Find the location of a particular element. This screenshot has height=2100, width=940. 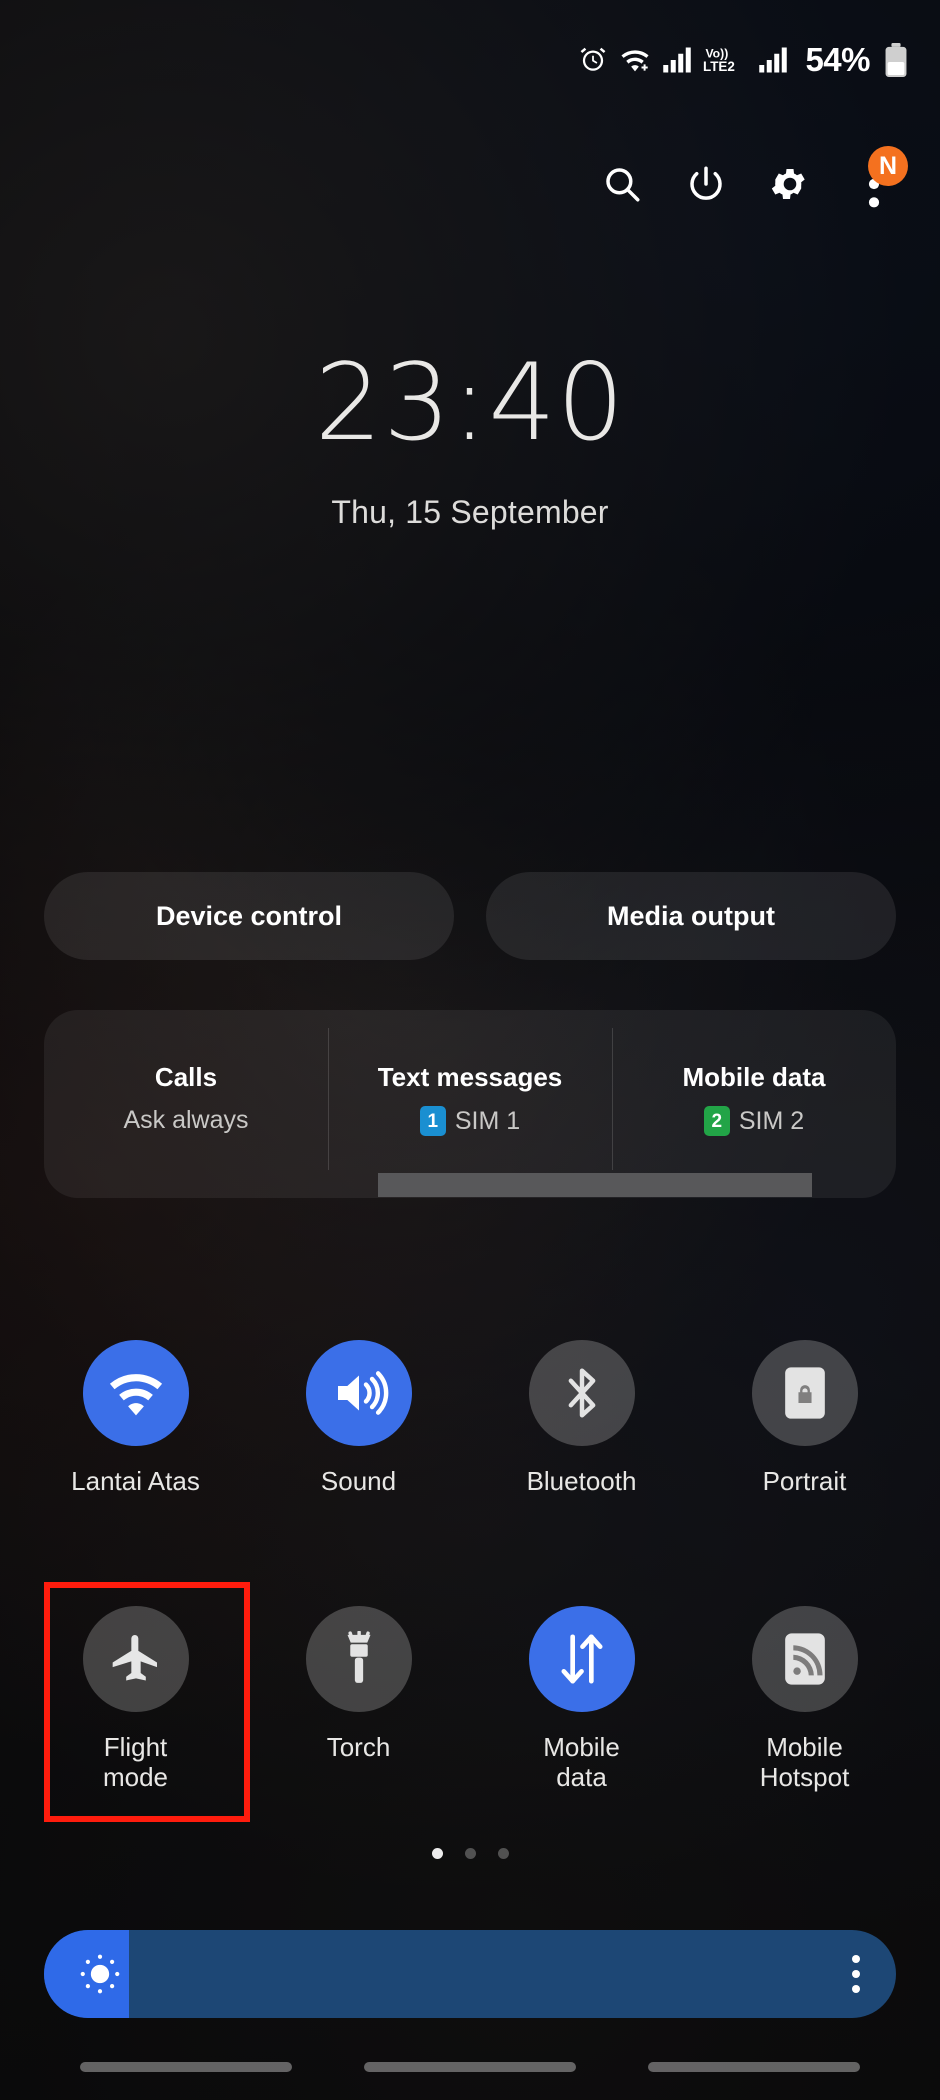

toggle-wifi: Lantai Atas is located at coordinates (135, 1418).